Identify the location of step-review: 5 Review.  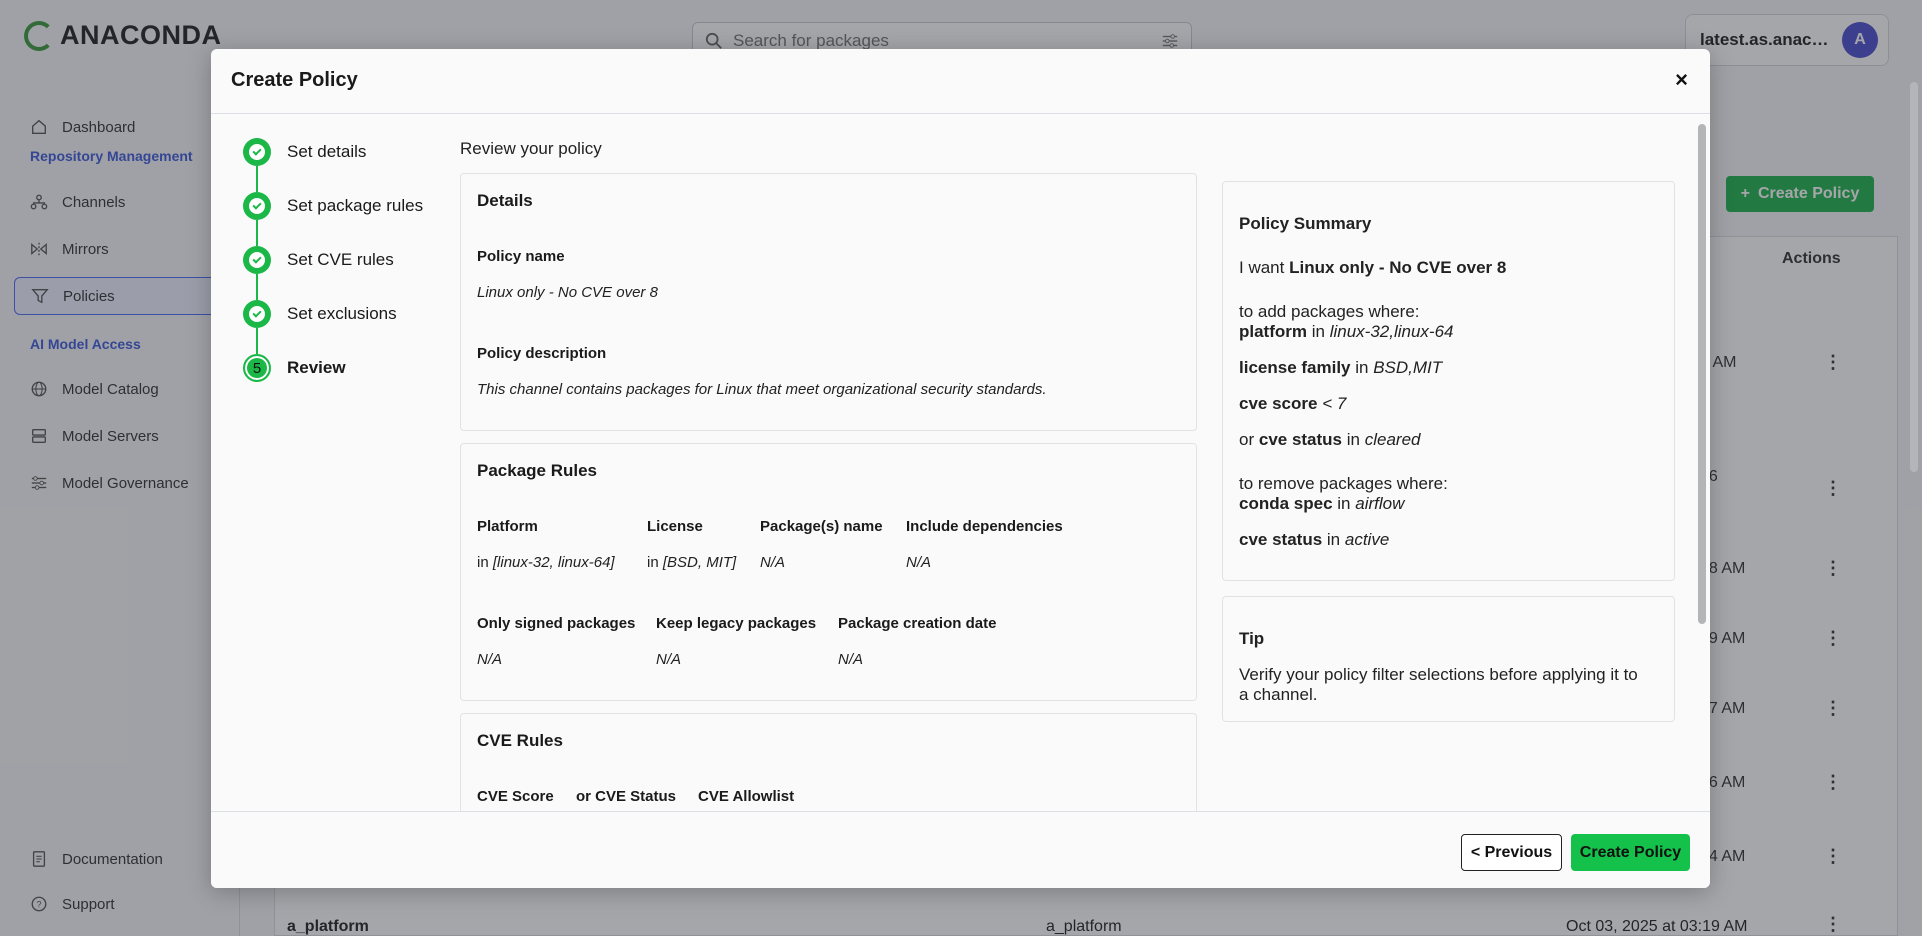
(343, 368).